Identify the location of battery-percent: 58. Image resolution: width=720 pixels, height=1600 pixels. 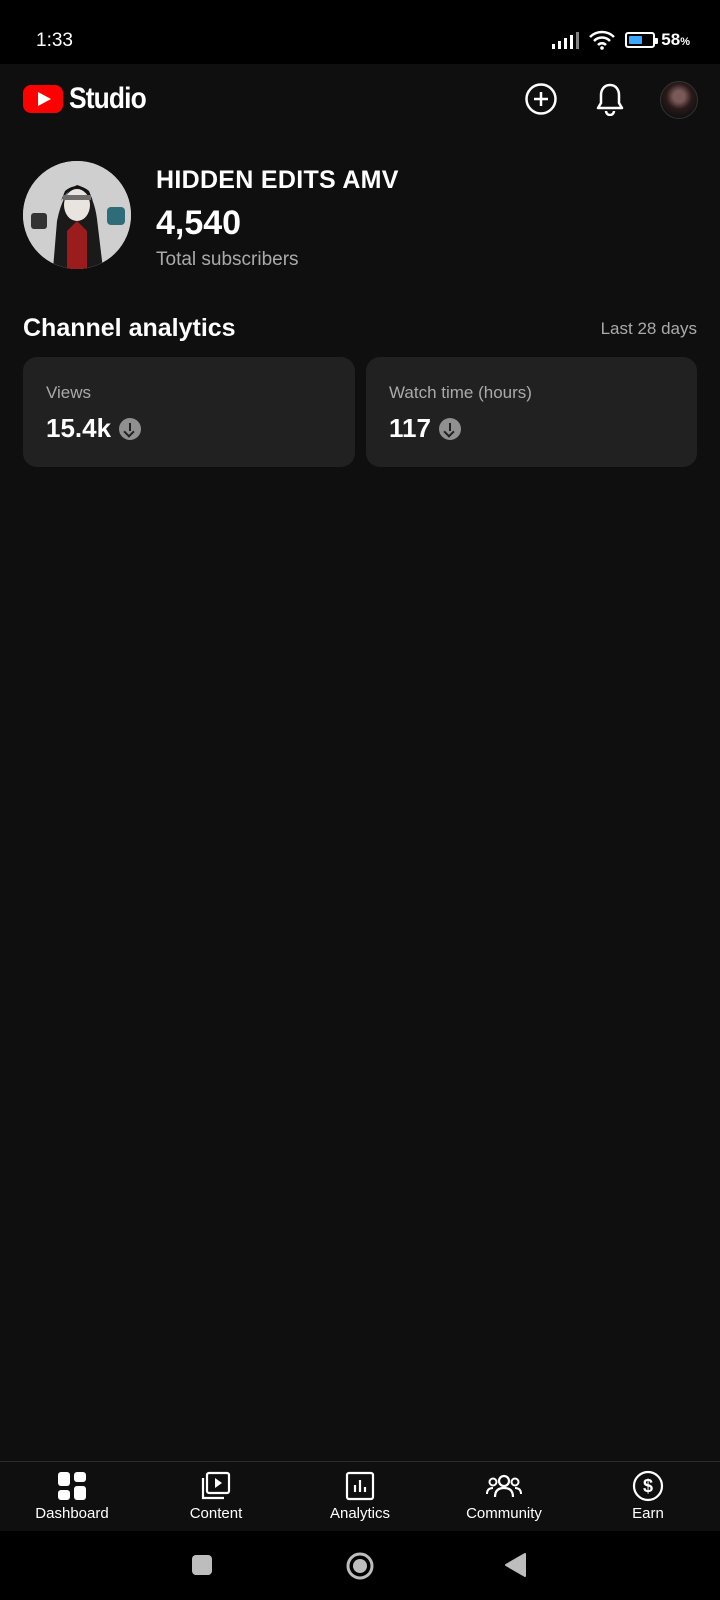
(671, 39).